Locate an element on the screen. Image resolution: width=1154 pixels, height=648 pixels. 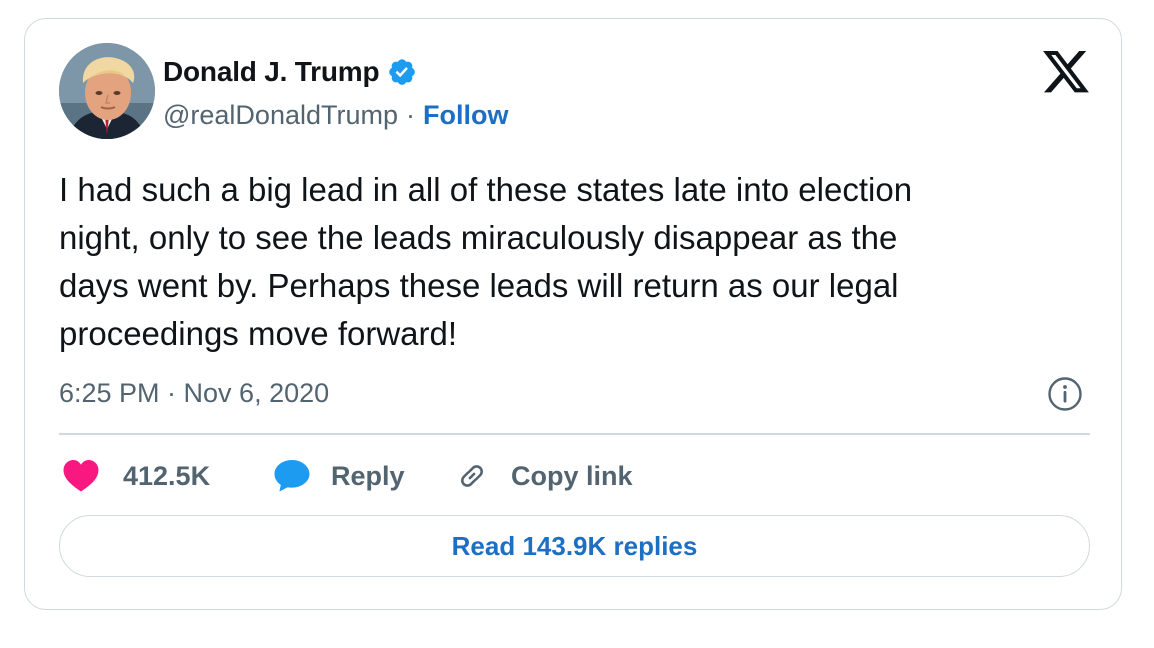
read-replies-label: Read 143.9K replies is located at coordinates (574, 545).